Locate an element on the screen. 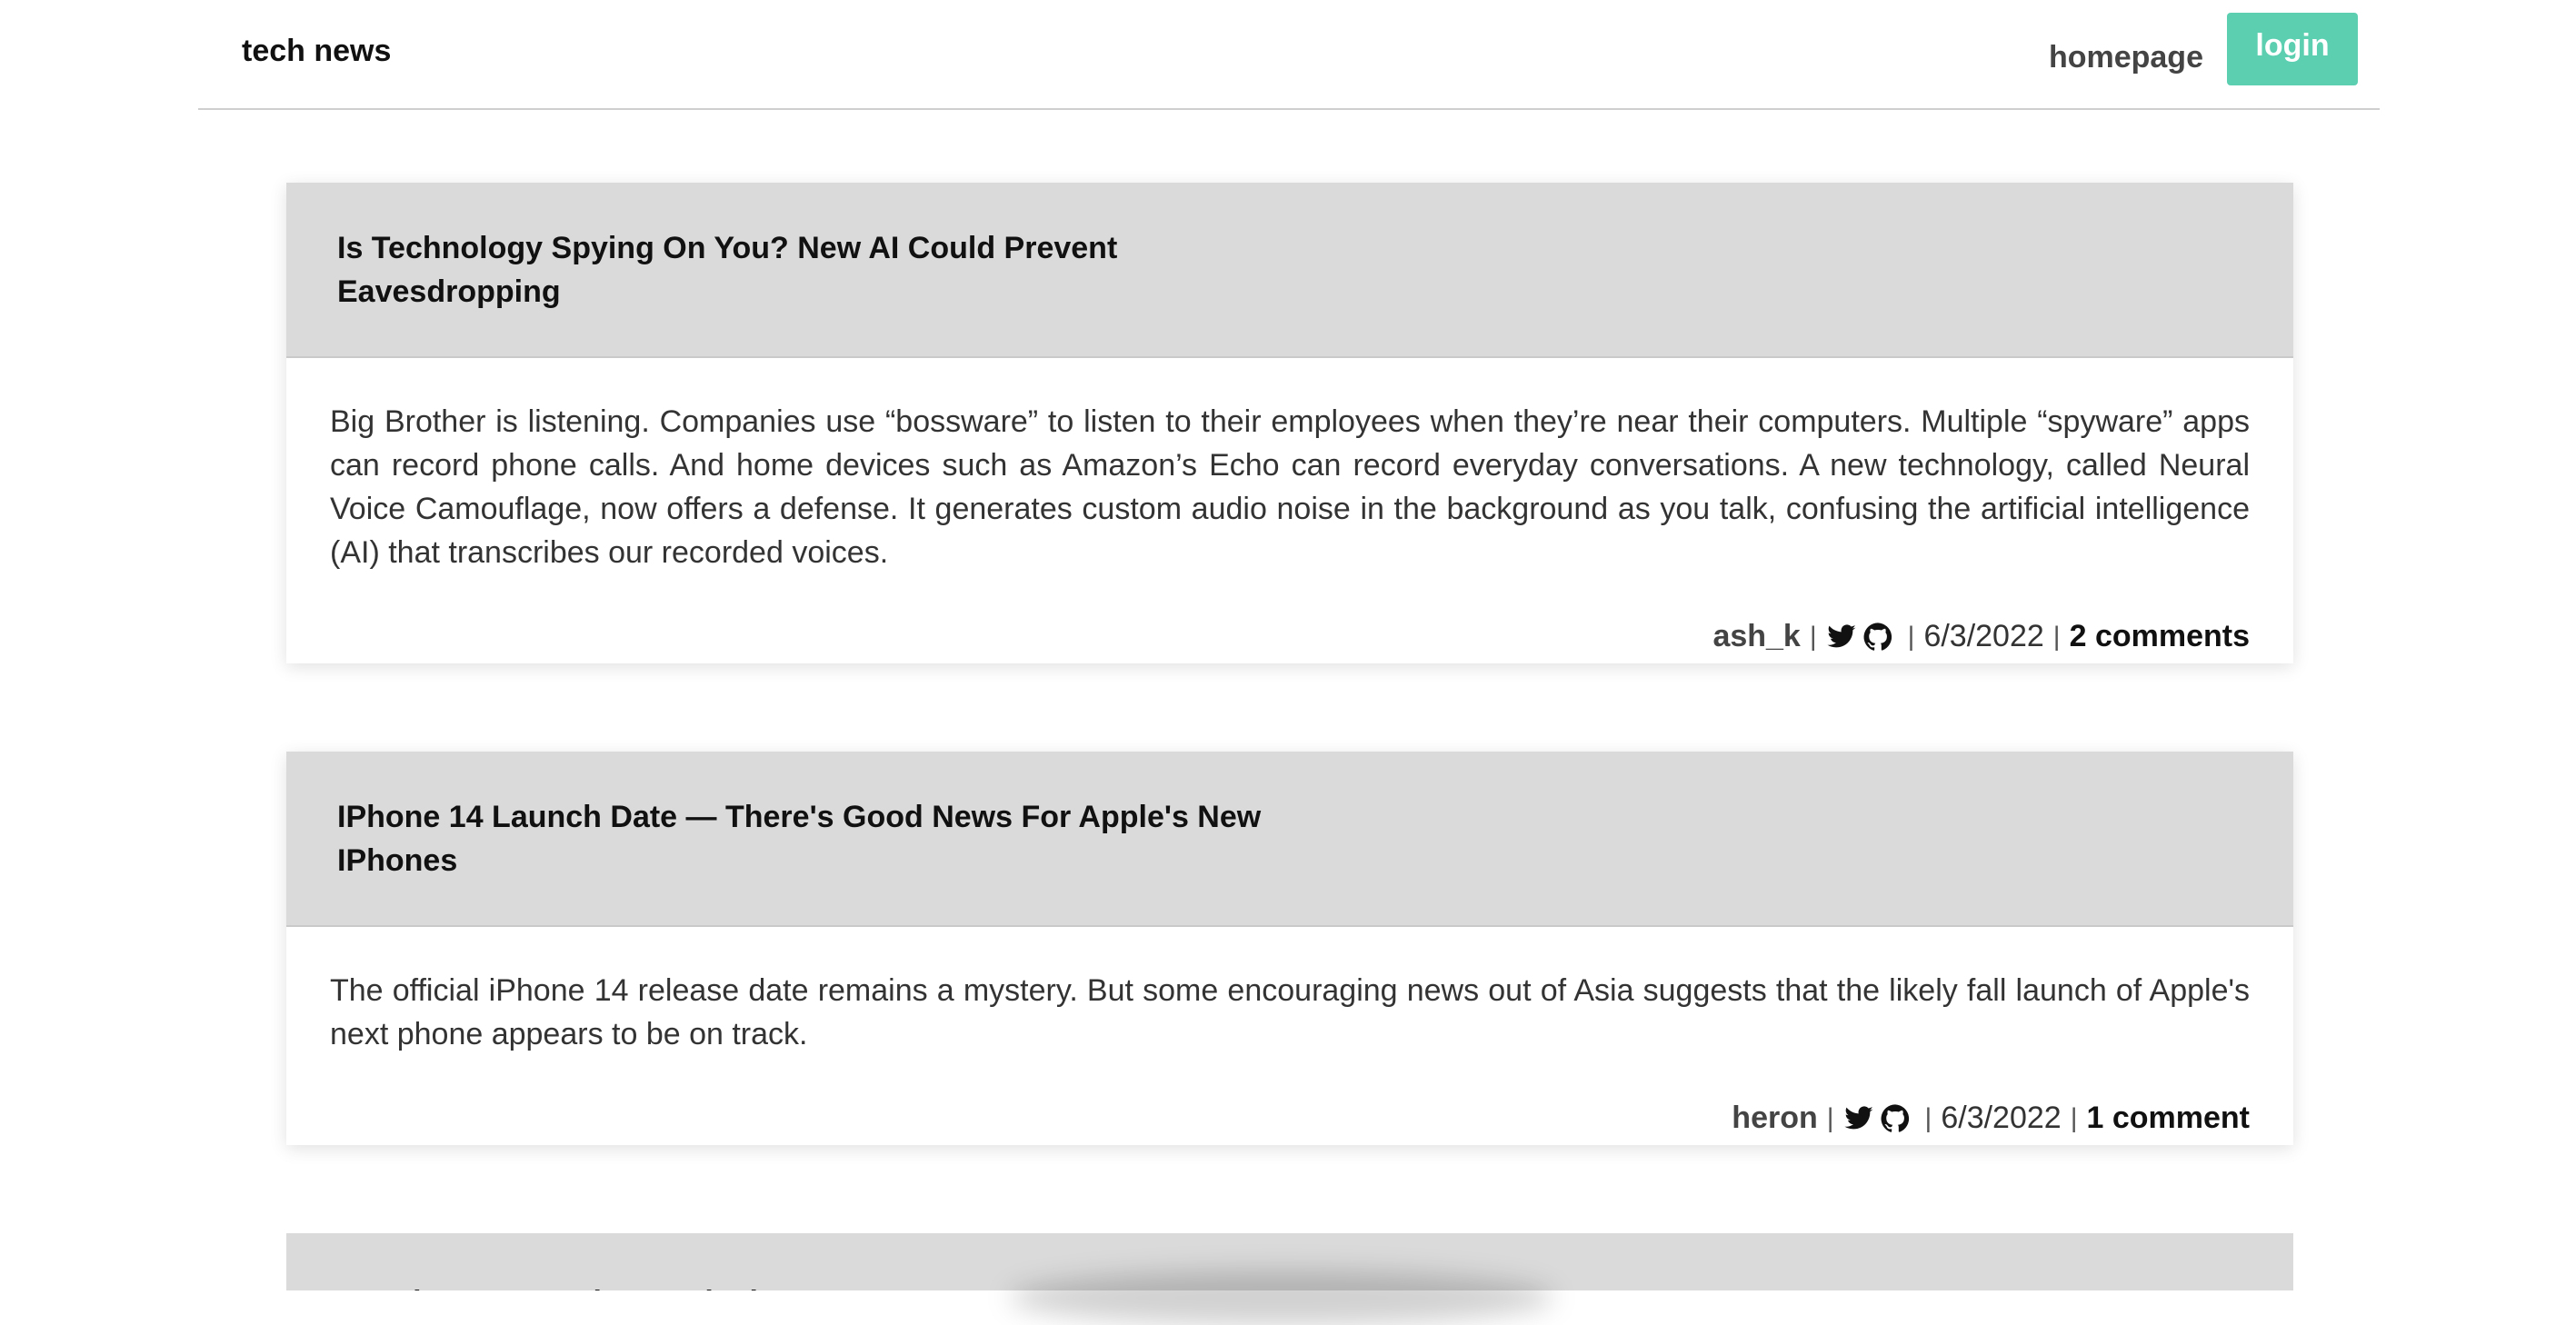  site-brand: tech news is located at coordinates (316, 51).